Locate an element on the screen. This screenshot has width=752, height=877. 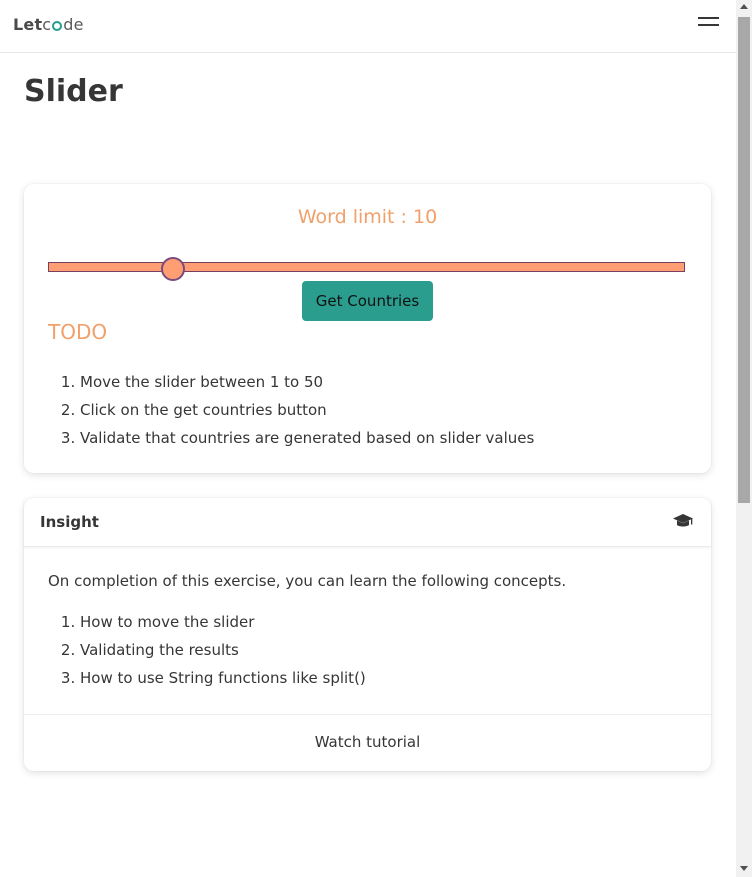
list-item: Validating the results is located at coordinates (223, 650).